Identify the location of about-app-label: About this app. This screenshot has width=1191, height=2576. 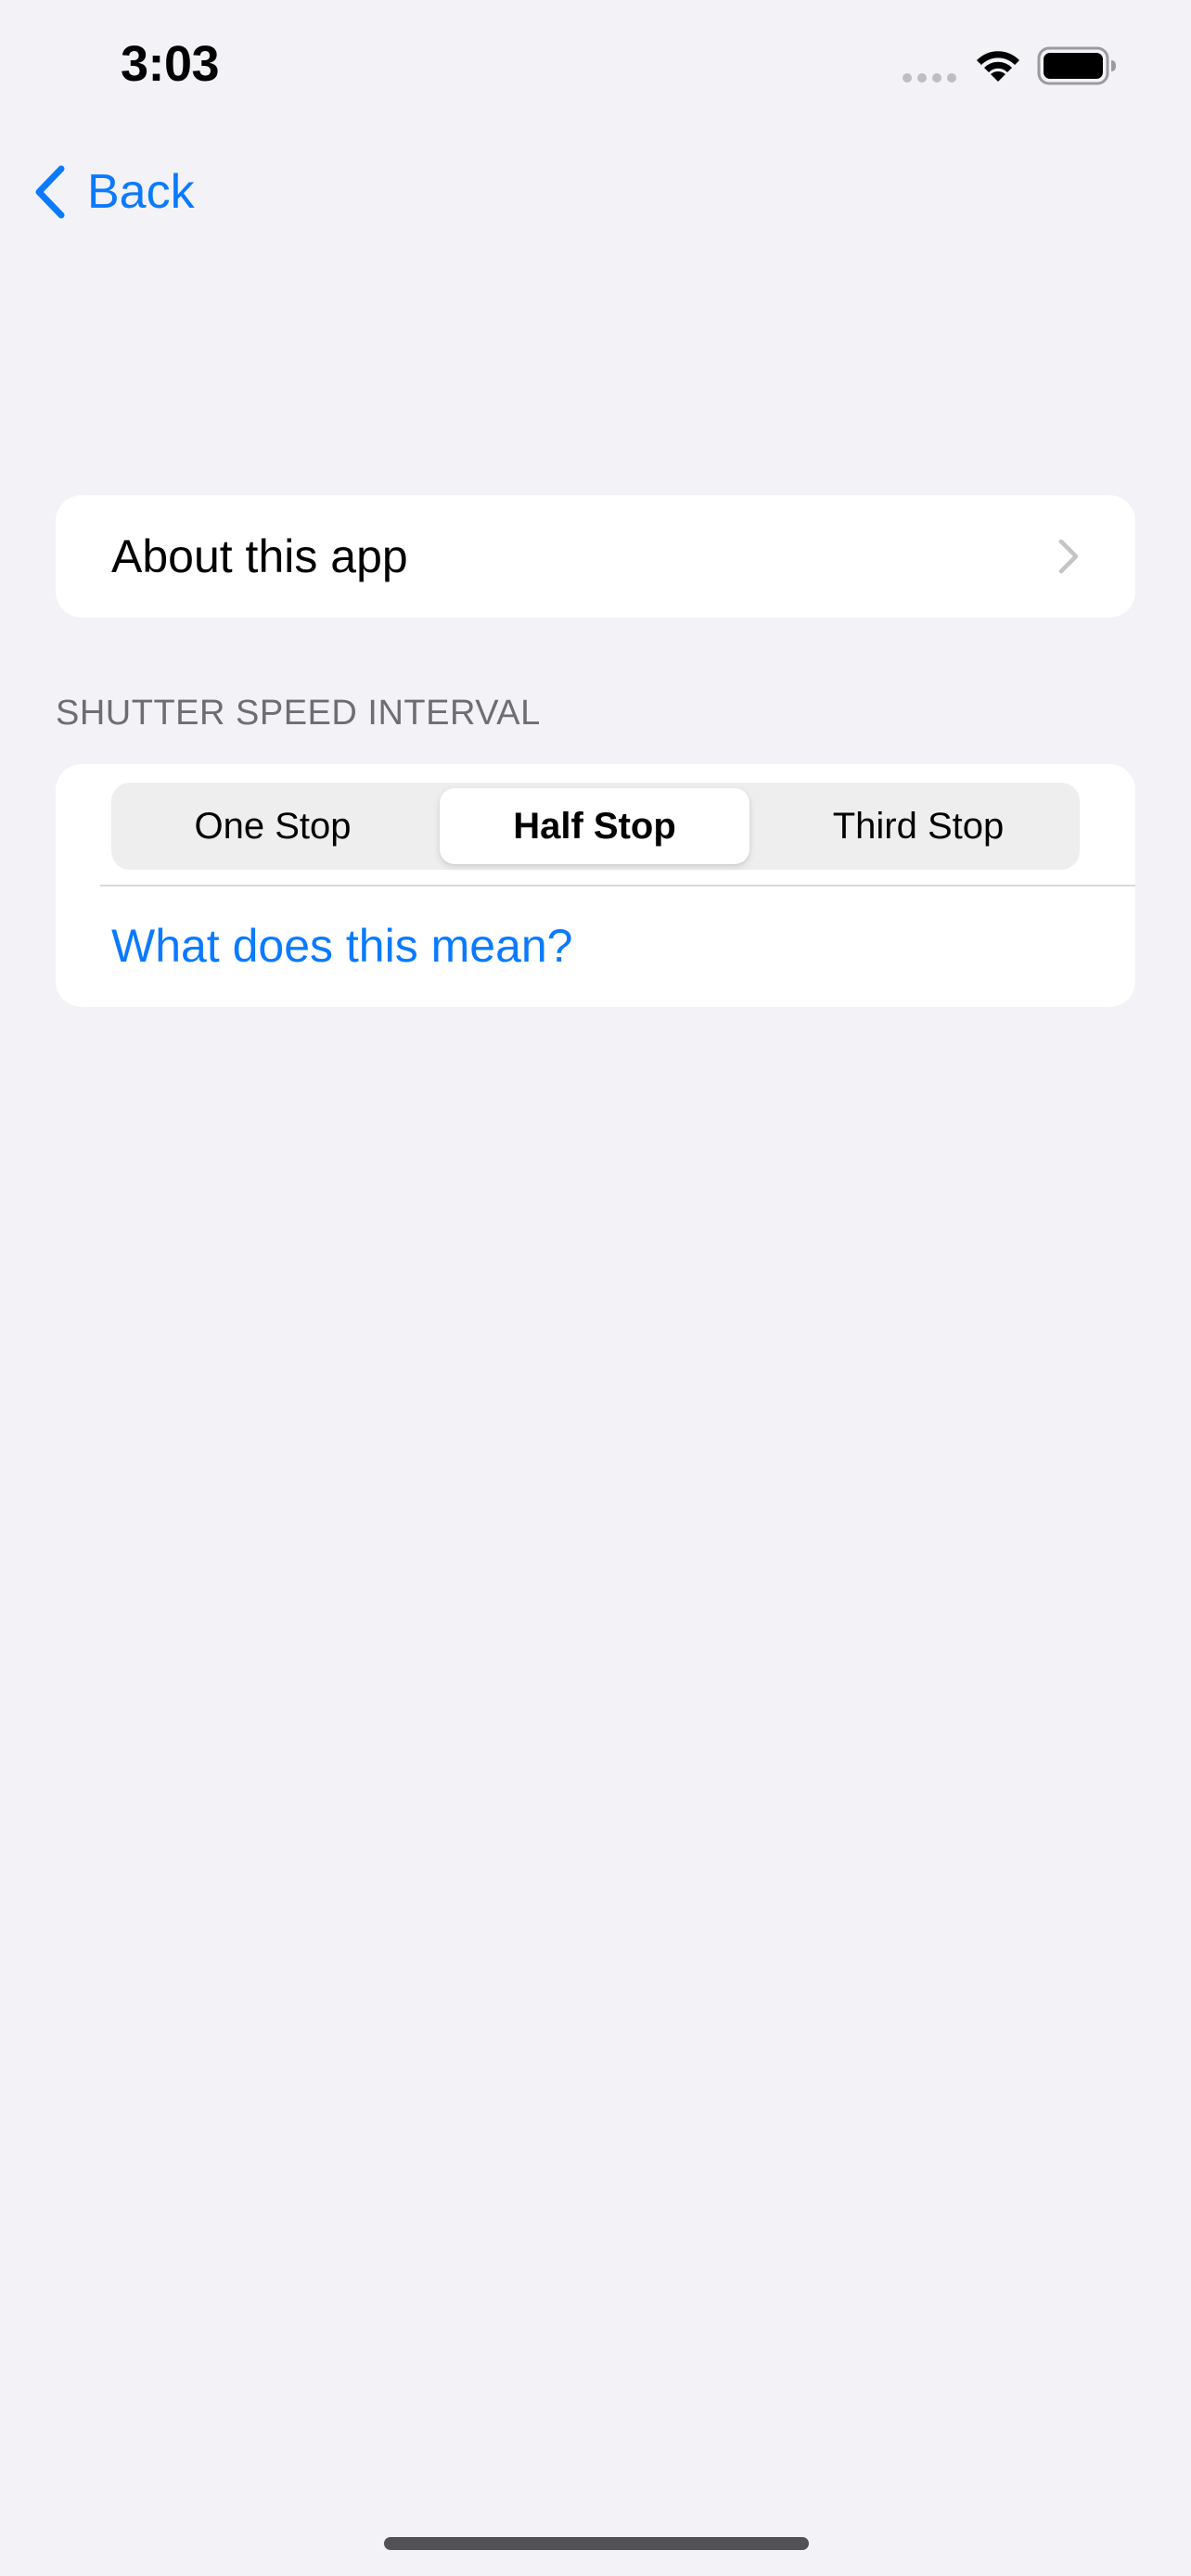
(259, 556).